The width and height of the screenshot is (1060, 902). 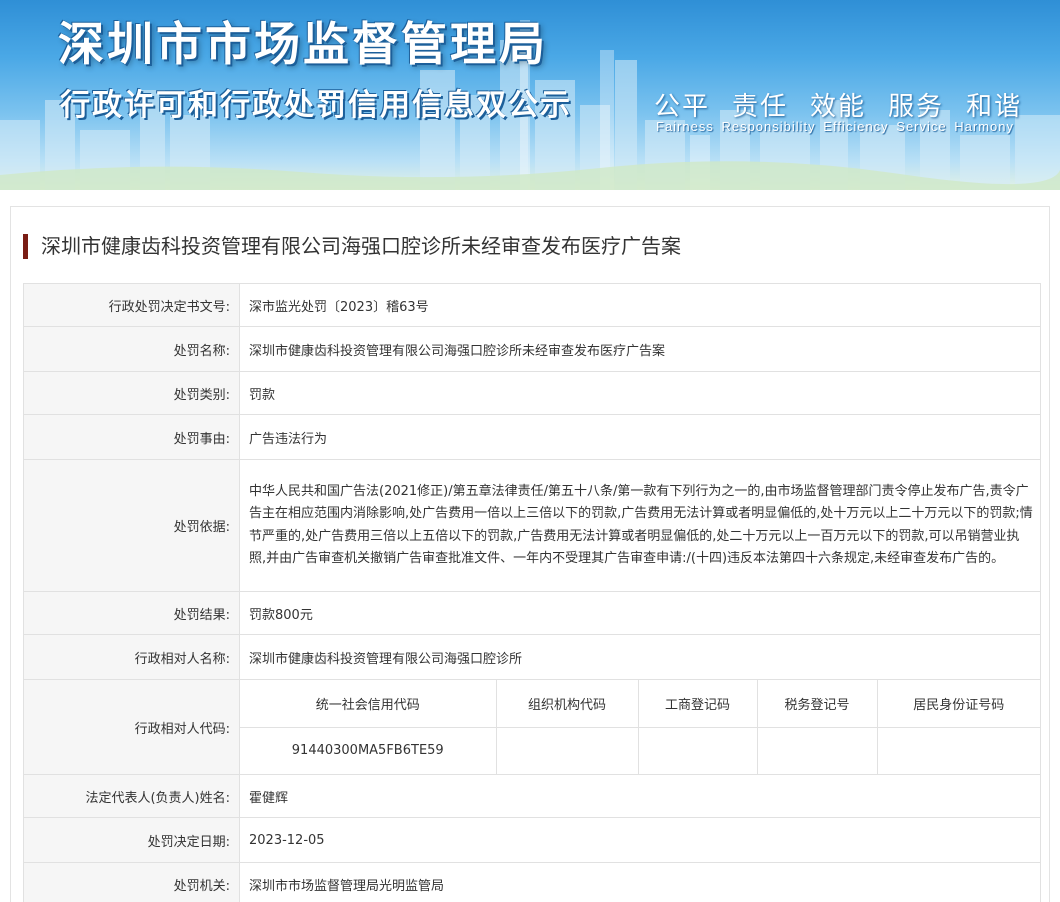 I want to click on table-row: 处罚事由: 广告违法行为, so click(x=532, y=437).